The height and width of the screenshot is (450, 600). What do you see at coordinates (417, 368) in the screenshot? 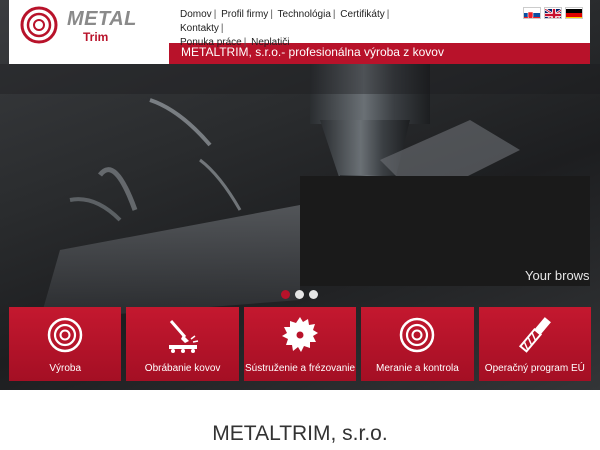
I see `tile-label: Meranie a kontrola` at bounding box center [417, 368].